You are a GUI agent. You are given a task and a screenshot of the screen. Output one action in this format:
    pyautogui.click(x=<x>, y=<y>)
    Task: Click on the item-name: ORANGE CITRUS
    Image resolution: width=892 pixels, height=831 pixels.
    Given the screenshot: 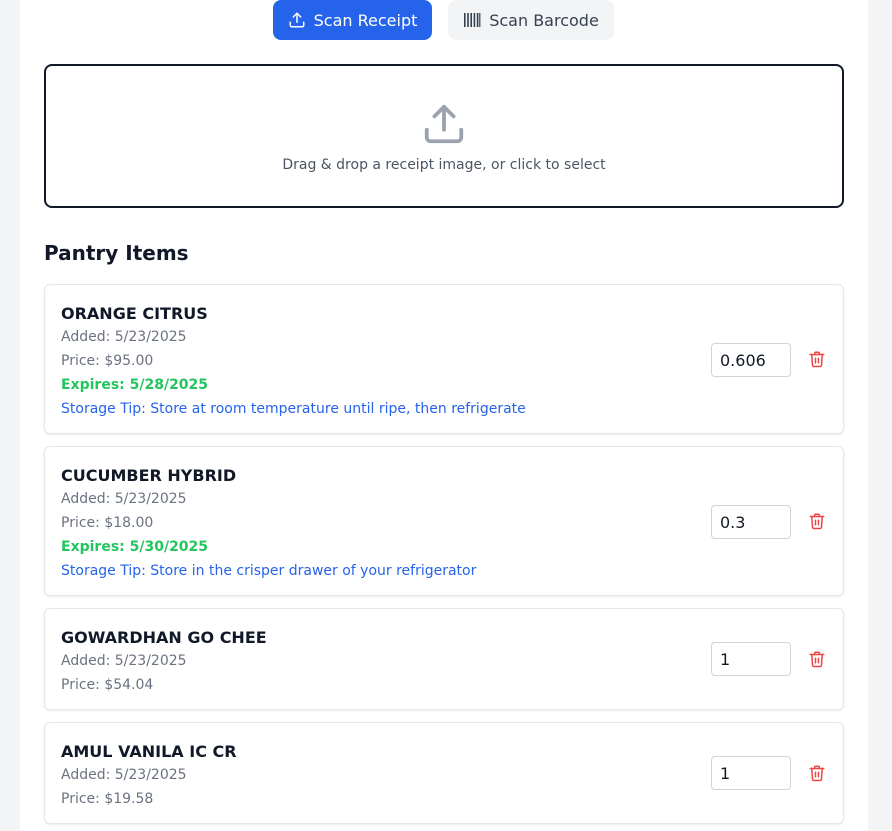 What is the action you would take?
    pyautogui.click(x=134, y=313)
    